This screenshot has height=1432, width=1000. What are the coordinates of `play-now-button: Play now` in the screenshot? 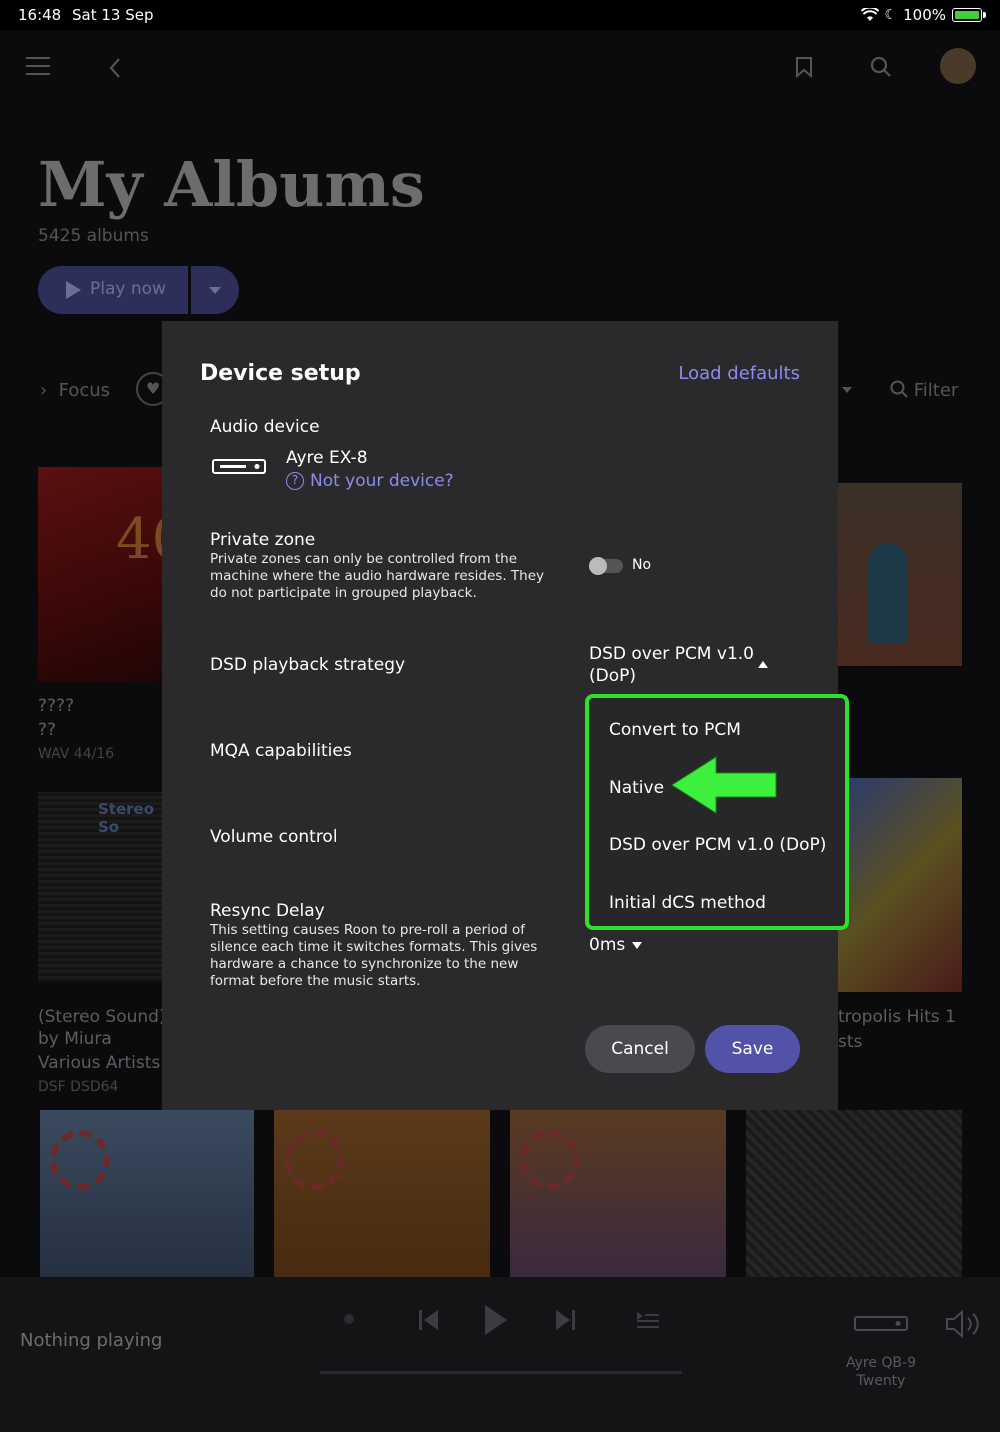 It's located at (113, 290).